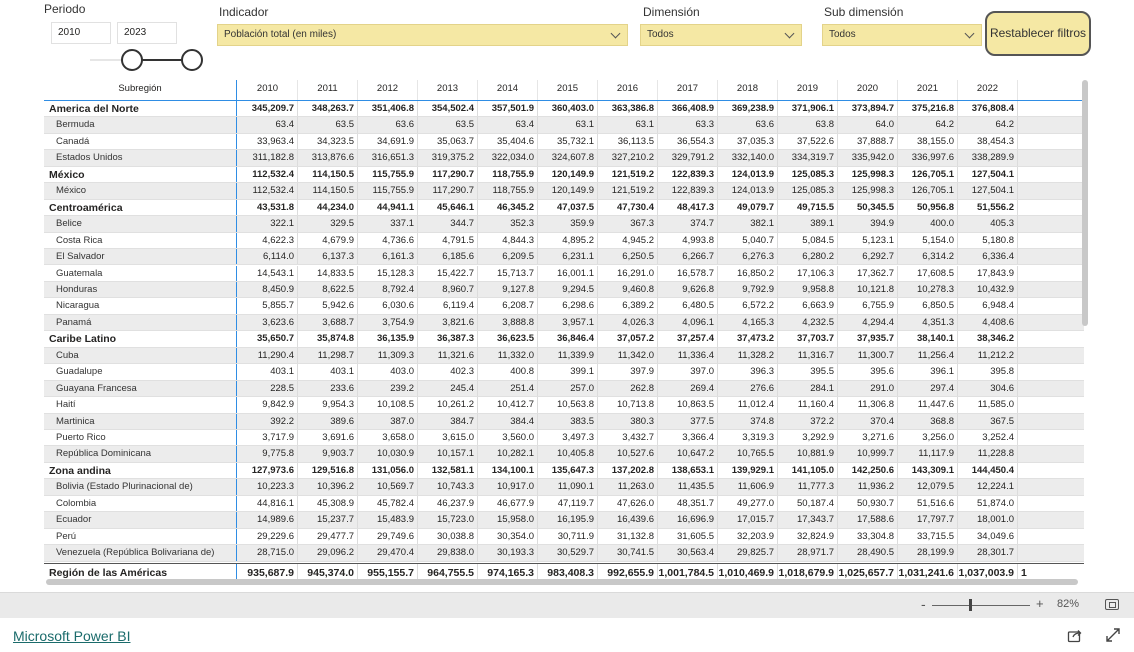 Image resolution: width=1134 pixels, height=652 pixels. What do you see at coordinates (628, 504) in the screenshot?
I see `value-cell: 47,626.0` at bounding box center [628, 504].